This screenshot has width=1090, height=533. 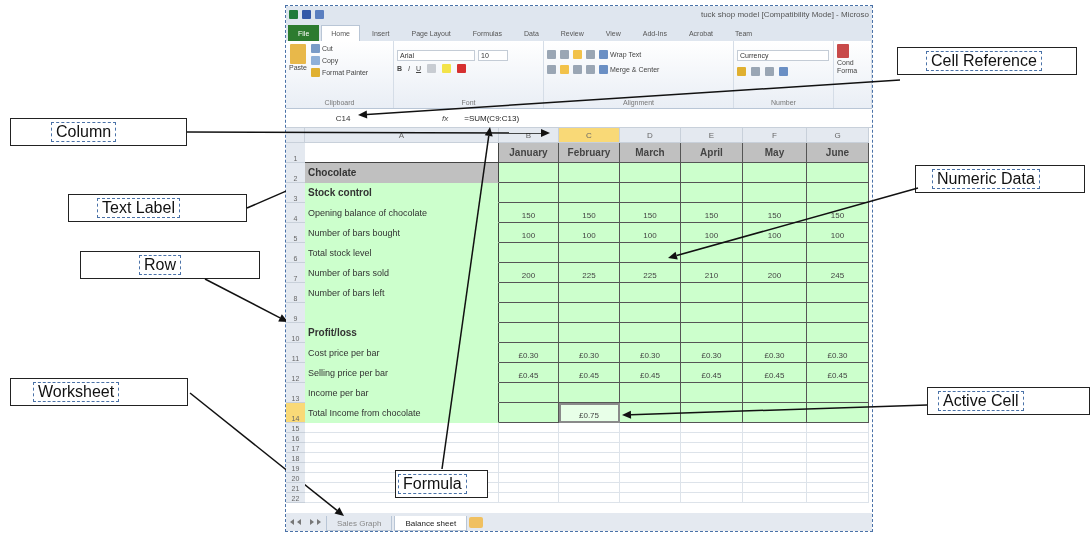 I want to click on month-heading: May, so click(x=775, y=153).